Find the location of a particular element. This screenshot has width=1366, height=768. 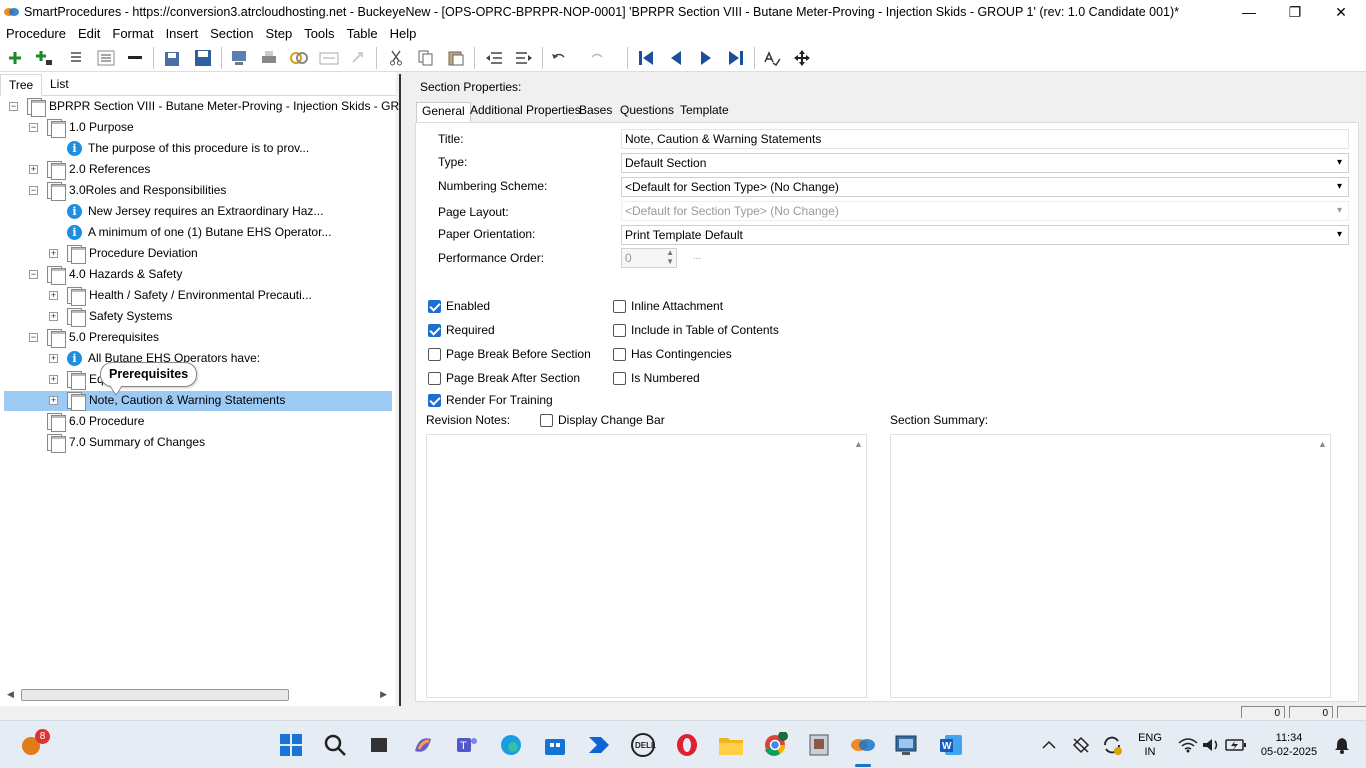

tab-general: General is located at coordinates (443, 112).